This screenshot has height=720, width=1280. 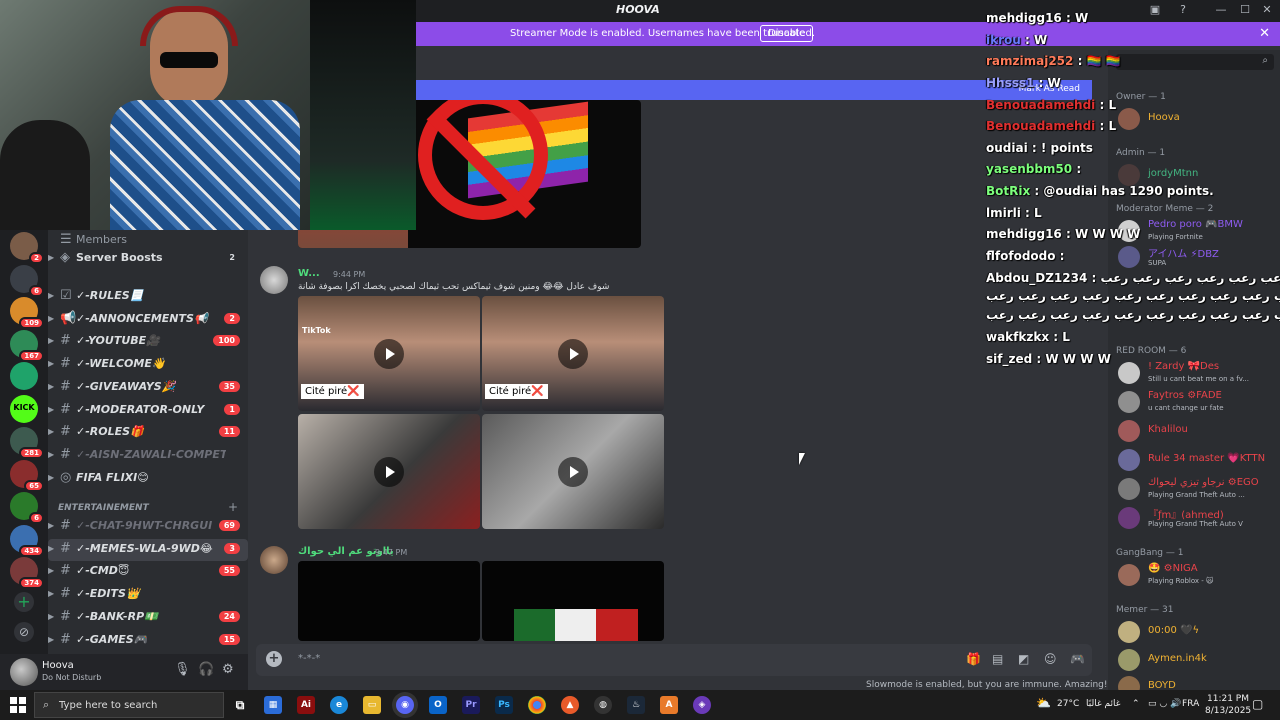 What do you see at coordinates (1196, 660) in the screenshot?
I see `member-item: Aymen.in4k` at bounding box center [1196, 660].